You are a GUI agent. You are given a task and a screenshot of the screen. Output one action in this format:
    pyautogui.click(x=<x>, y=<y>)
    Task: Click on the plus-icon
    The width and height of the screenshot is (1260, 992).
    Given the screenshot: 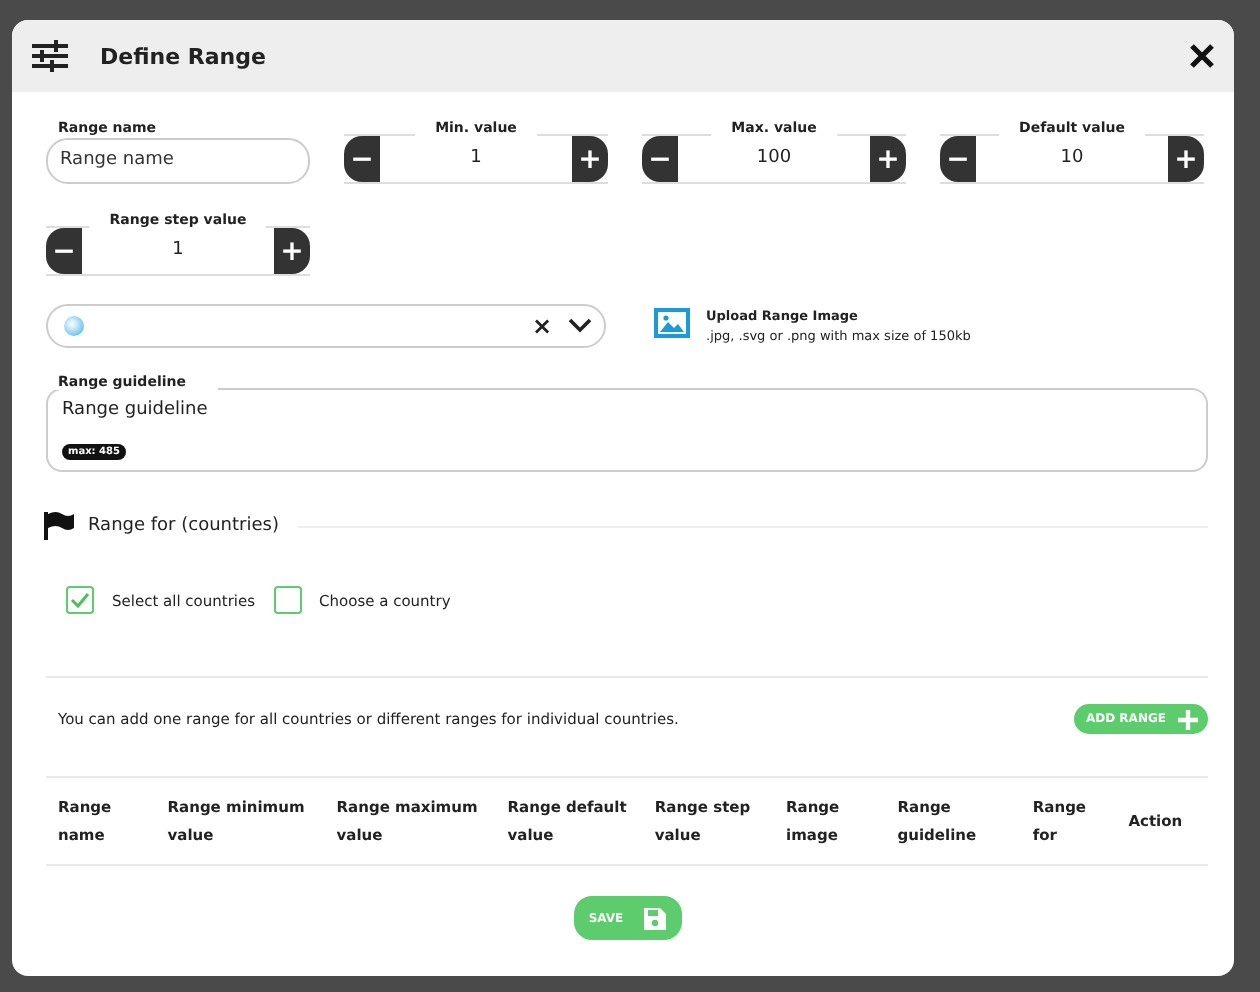 What is the action you would take?
    pyautogui.click(x=1188, y=719)
    